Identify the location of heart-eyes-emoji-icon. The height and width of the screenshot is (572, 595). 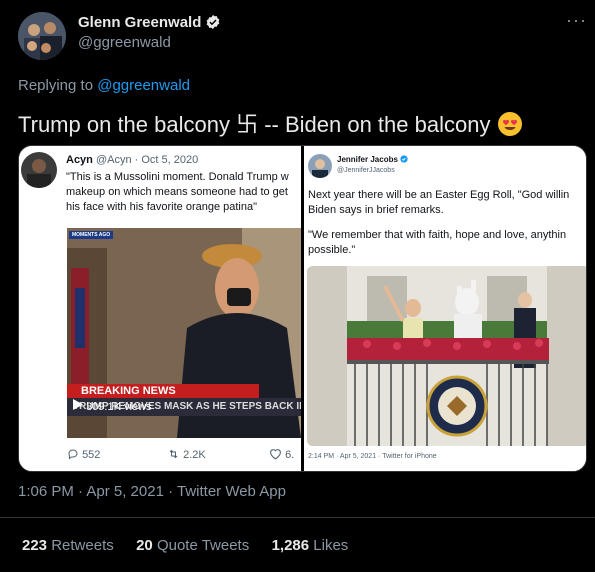
(509, 124).